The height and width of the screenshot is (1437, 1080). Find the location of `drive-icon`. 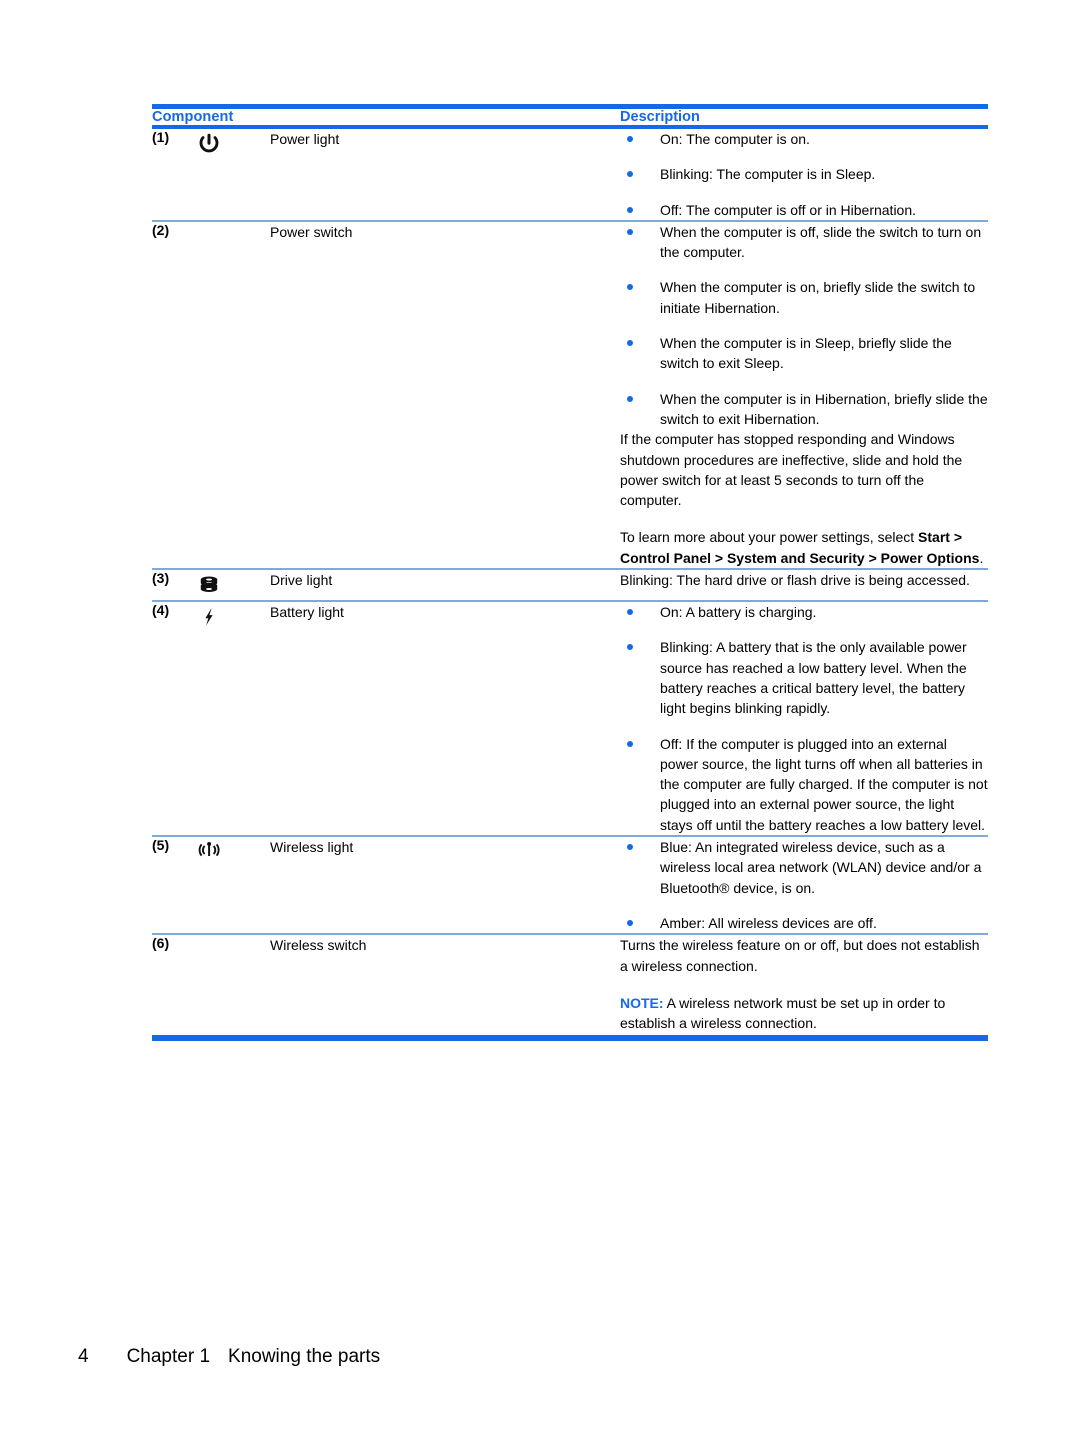

drive-icon is located at coordinates (209, 585).